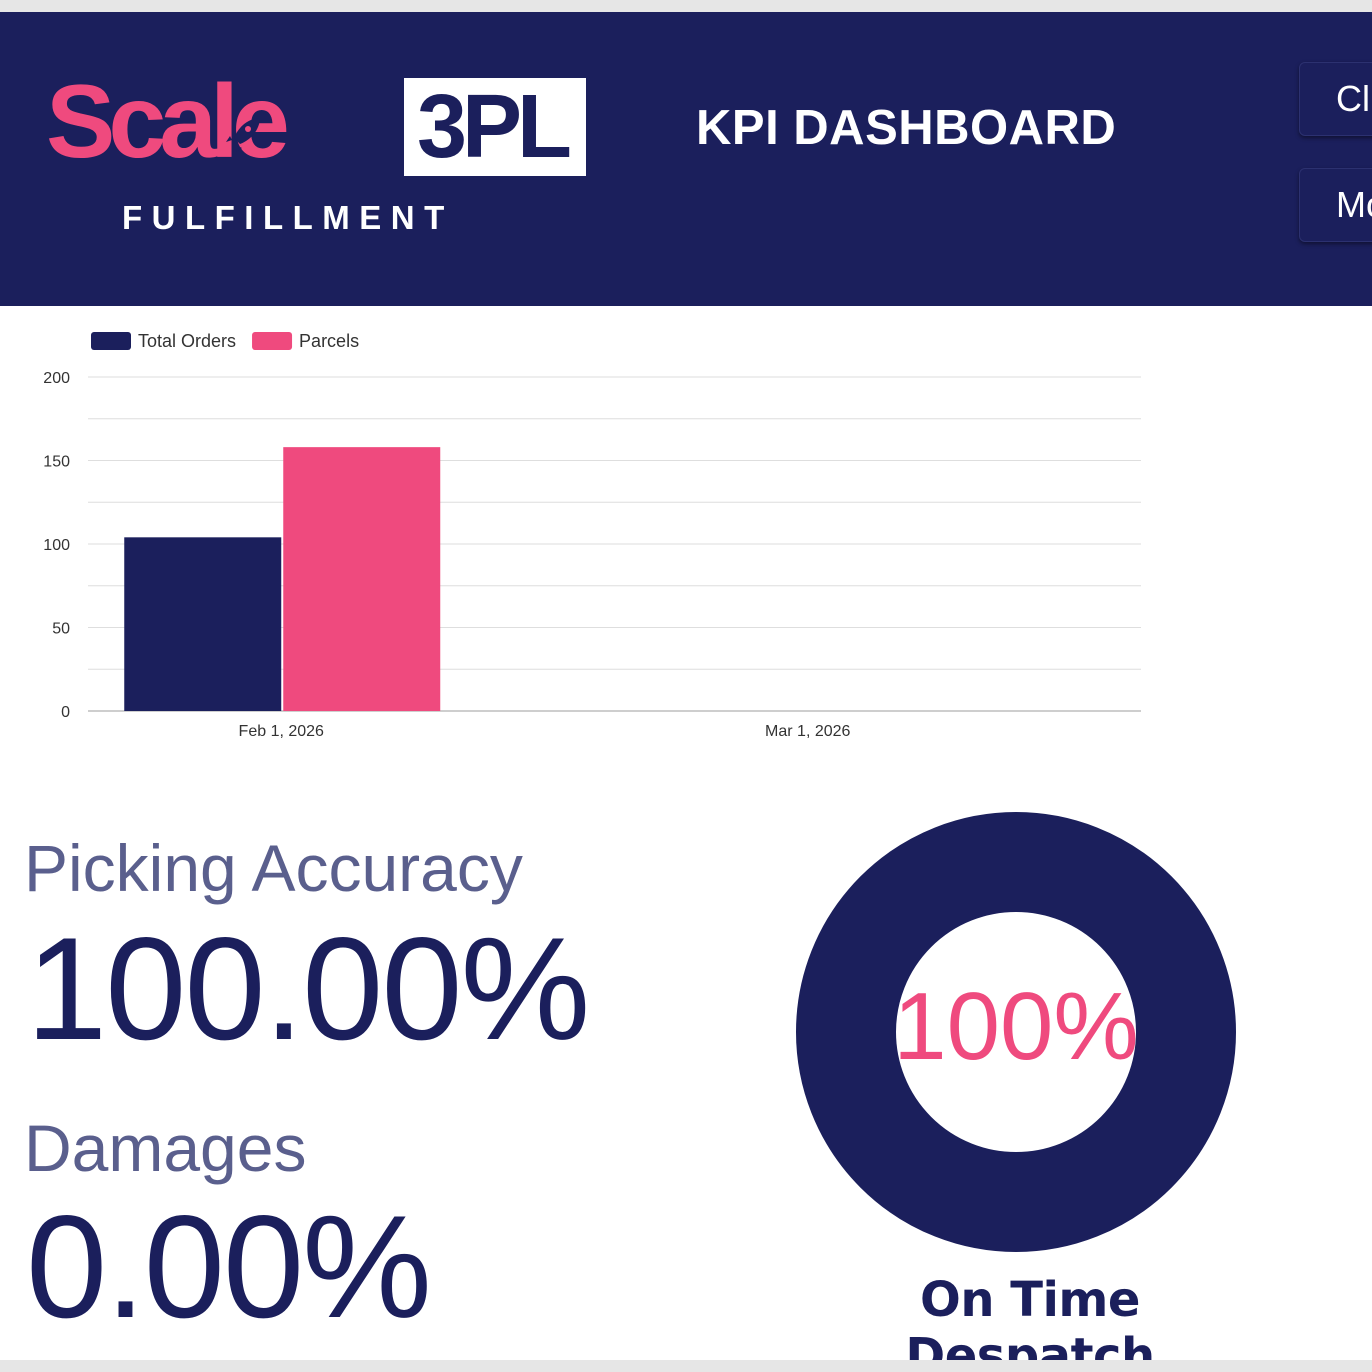  What do you see at coordinates (56, 462) in the screenshot?
I see `y-tick-label: 150` at bounding box center [56, 462].